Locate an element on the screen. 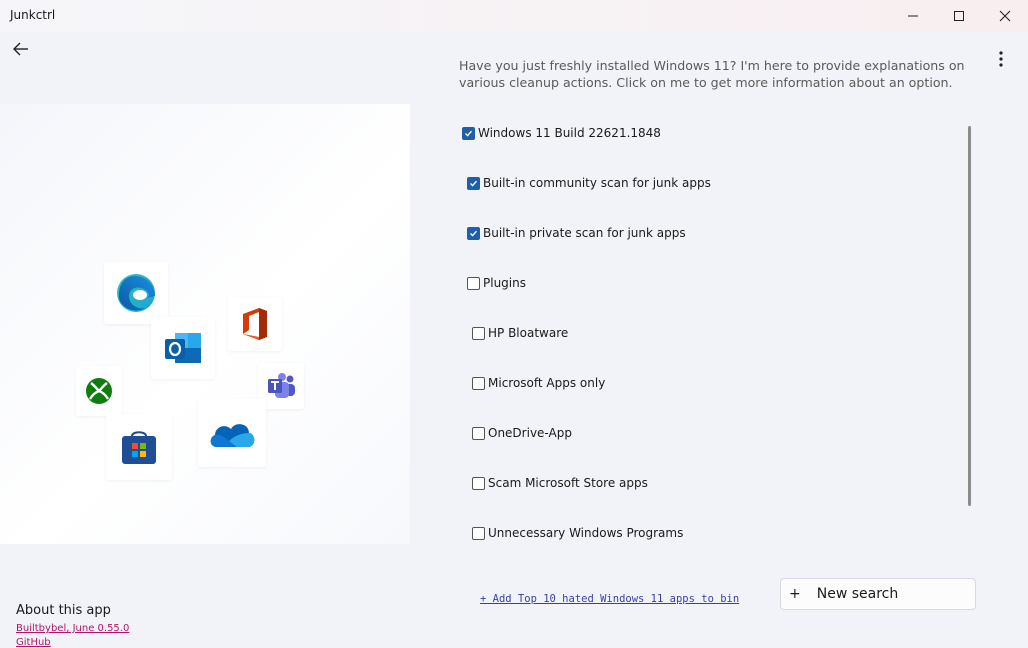 This screenshot has height=648, width=1028. office-icon is located at coordinates (255, 324).